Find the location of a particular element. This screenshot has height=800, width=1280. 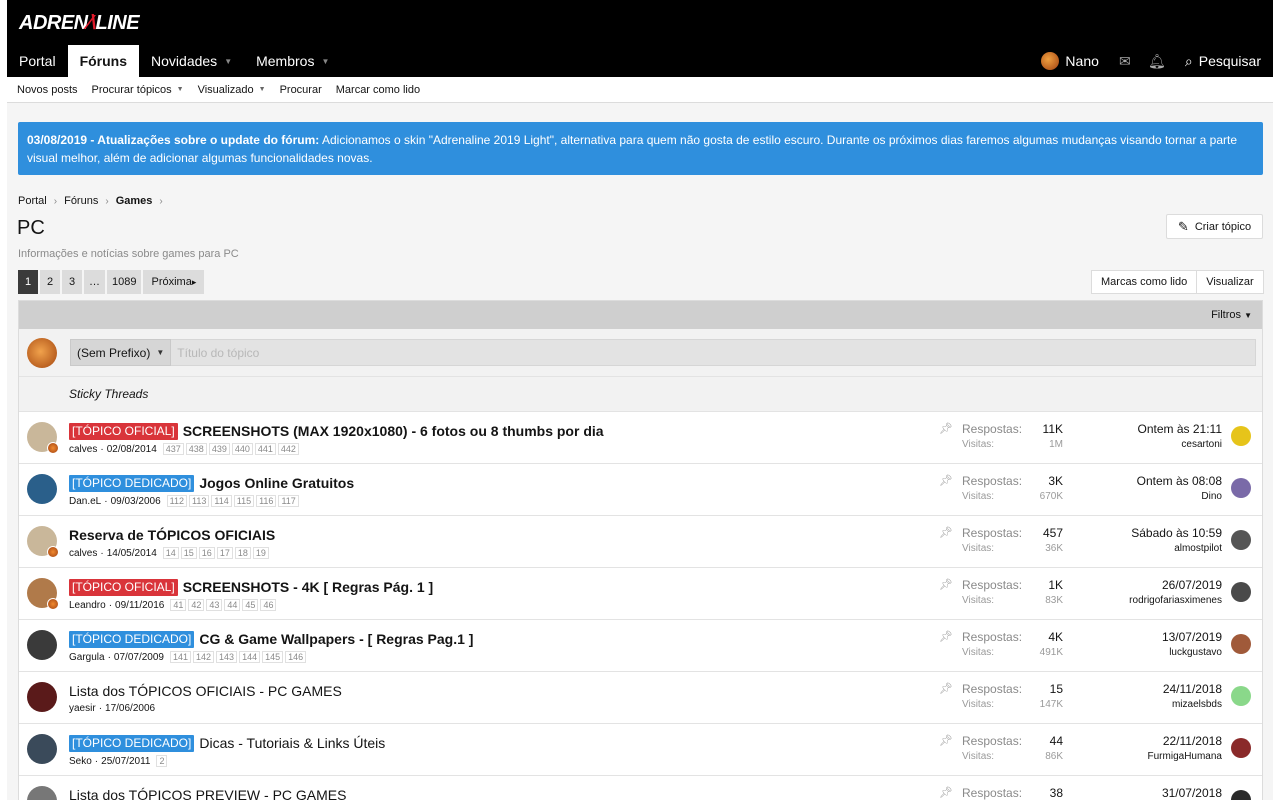

thread-page-link: 146 is located at coordinates (296, 657).